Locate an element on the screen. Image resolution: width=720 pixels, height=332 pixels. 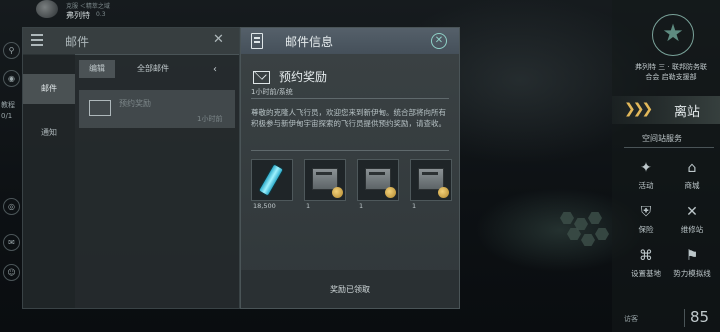
service-repair: ✕ 维修站 is located at coordinates (692, 219).